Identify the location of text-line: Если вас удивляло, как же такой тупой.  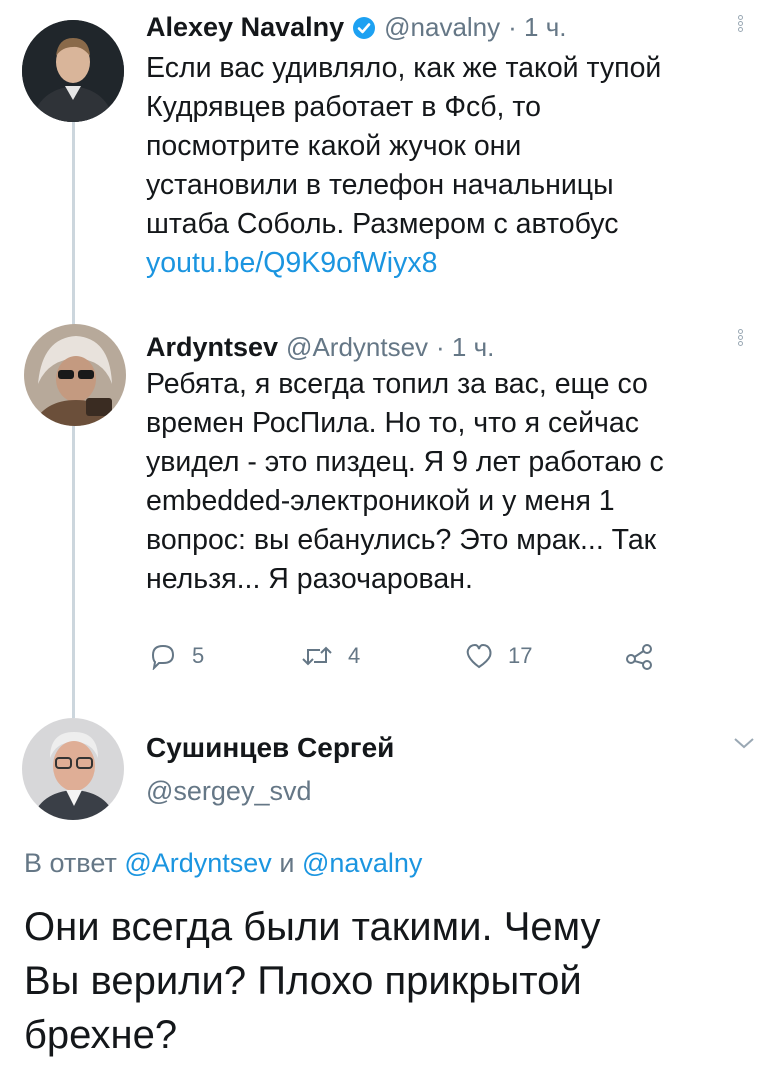
(404, 68).